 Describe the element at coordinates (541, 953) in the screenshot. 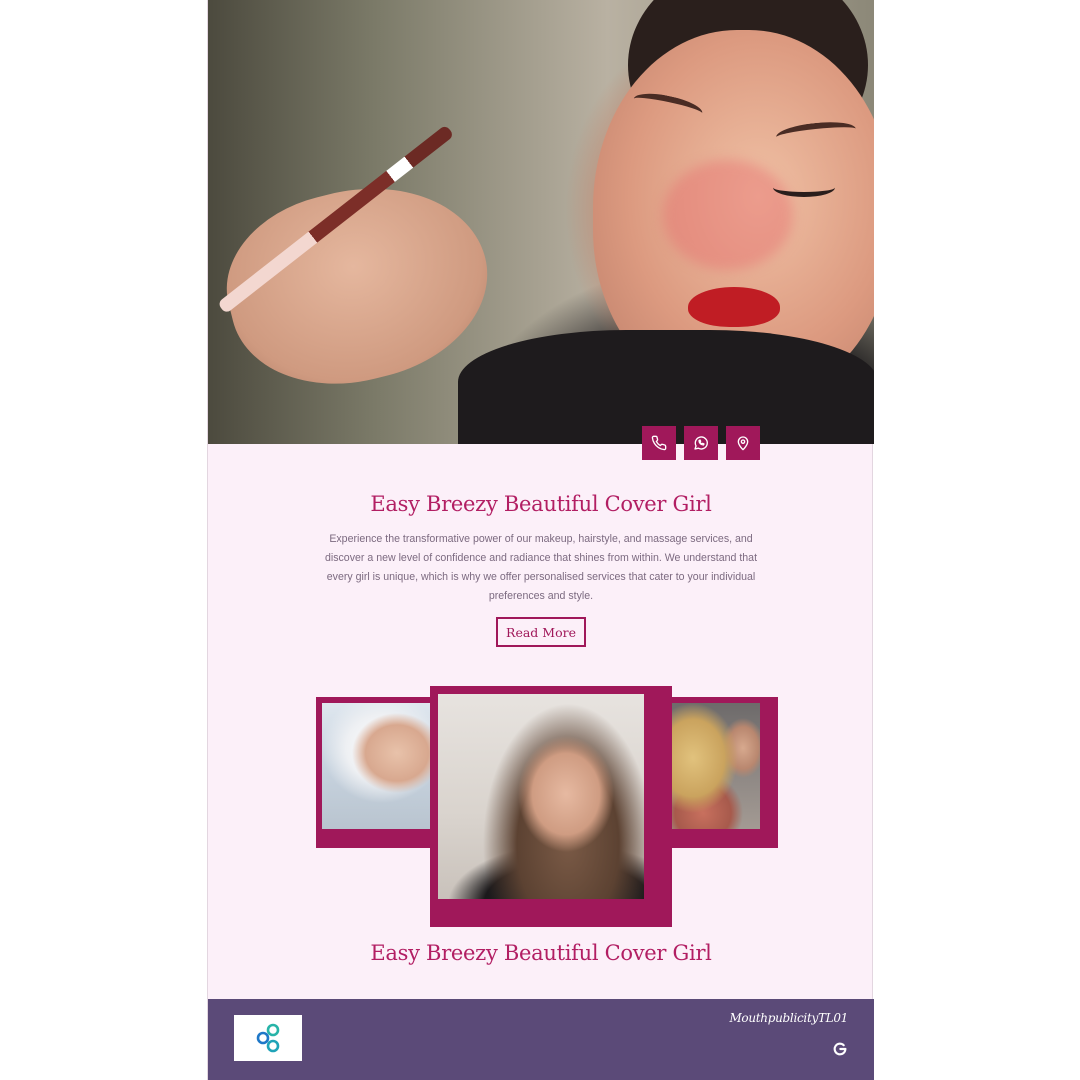

I see `gallery-title: Easy Breezy Beautiful Cover Girl` at that location.